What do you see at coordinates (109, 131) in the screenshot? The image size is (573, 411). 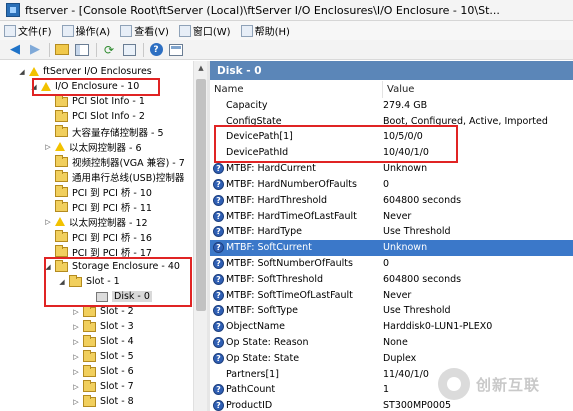 I see `tree-item: 大容量存储控制器 - 5` at bounding box center [109, 131].